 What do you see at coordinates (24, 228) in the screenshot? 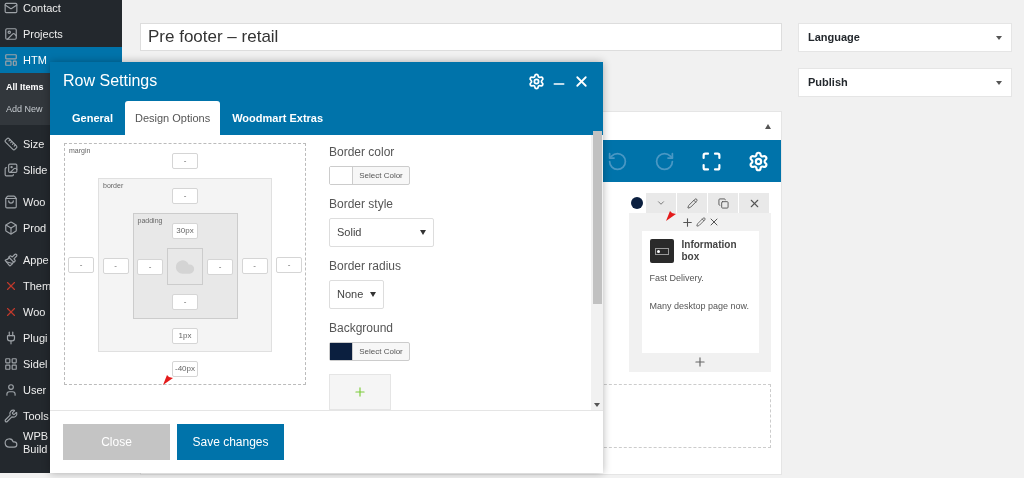
I see `sidebar-item: Prod` at bounding box center [24, 228].